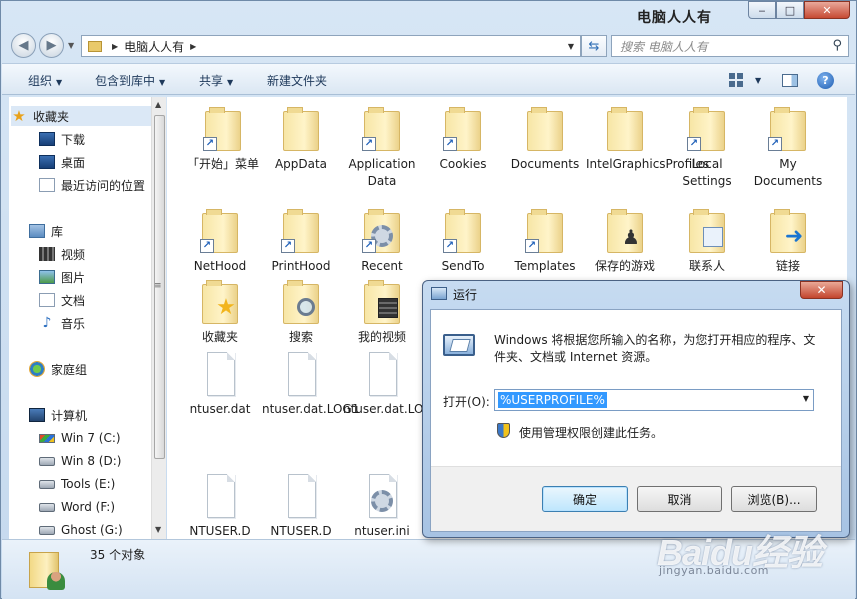  Describe the element at coordinates (46, 231) in the screenshot. I see `nav-libraries: 库` at that location.